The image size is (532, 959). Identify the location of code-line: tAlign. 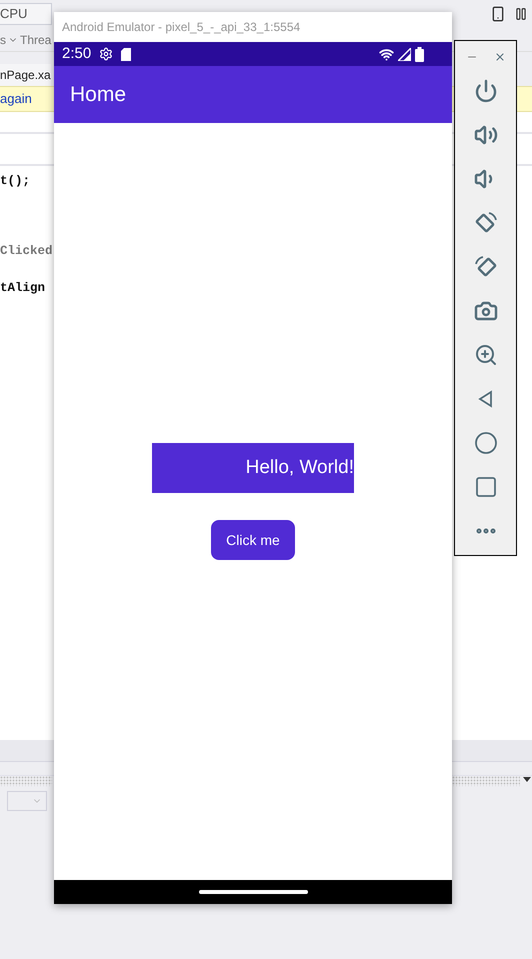
(23, 288).